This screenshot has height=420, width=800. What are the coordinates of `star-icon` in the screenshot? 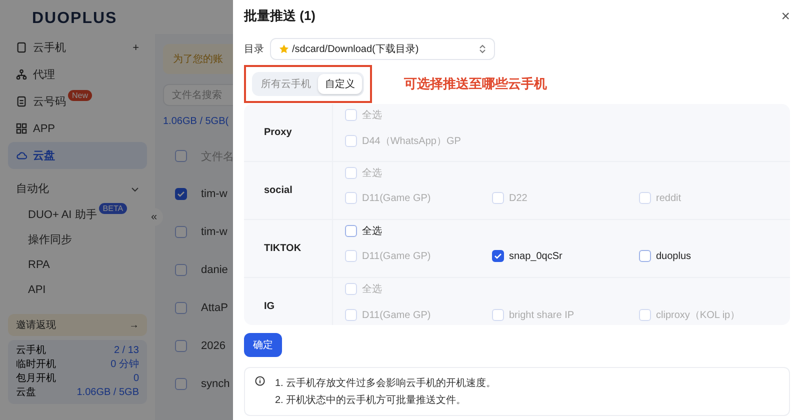 It's located at (284, 49).